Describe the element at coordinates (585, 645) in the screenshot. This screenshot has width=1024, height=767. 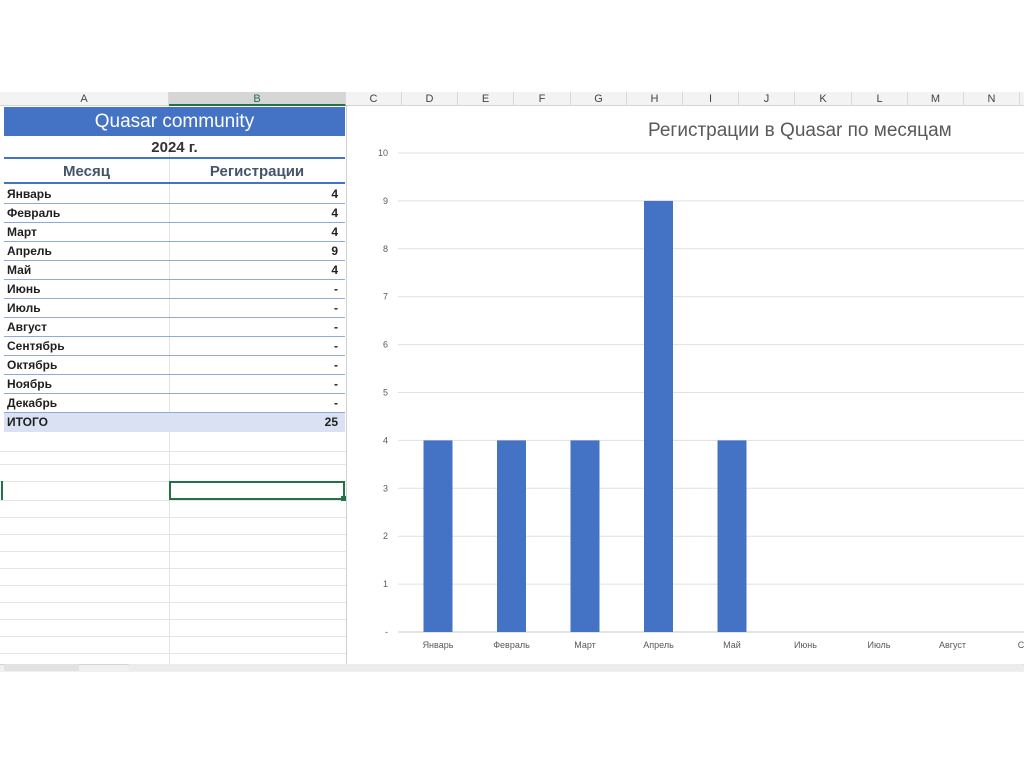
I see `x-tick-label: Март` at that location.